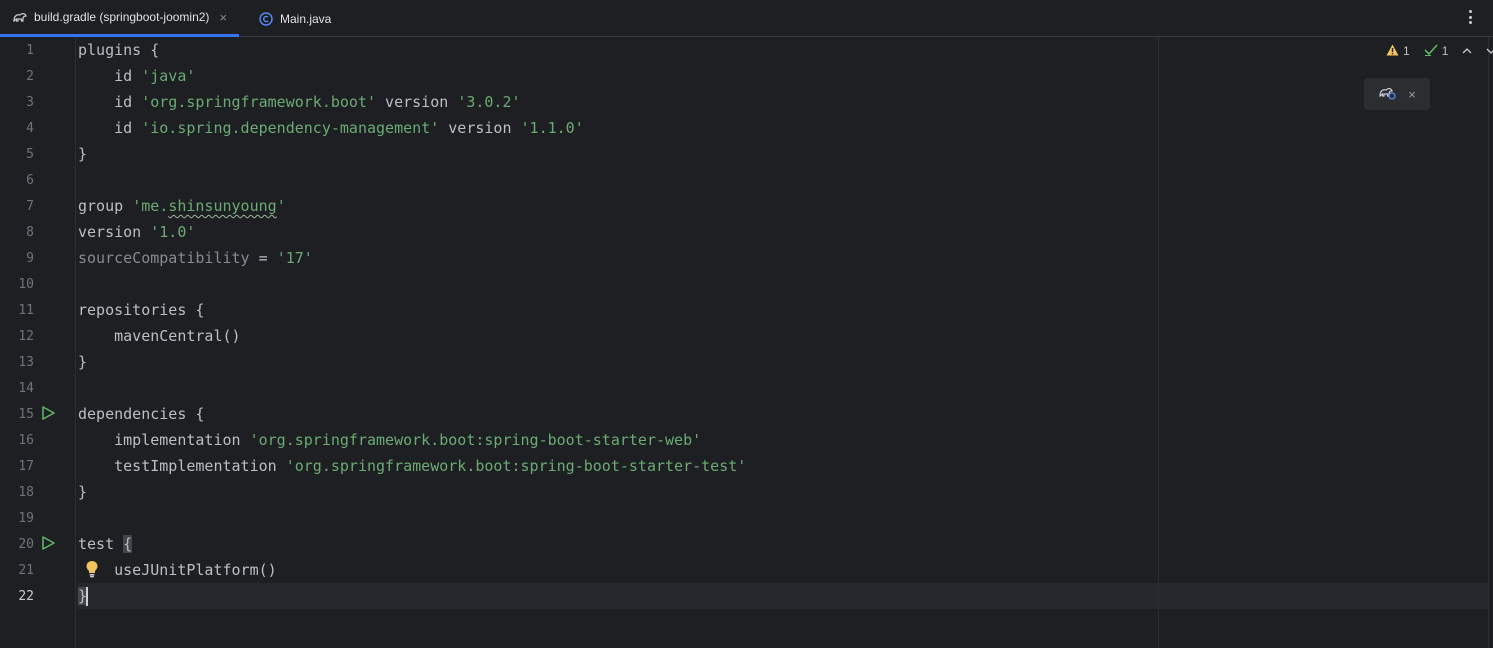  I want to click on tab-close-icon: ×, so click(223, 17).